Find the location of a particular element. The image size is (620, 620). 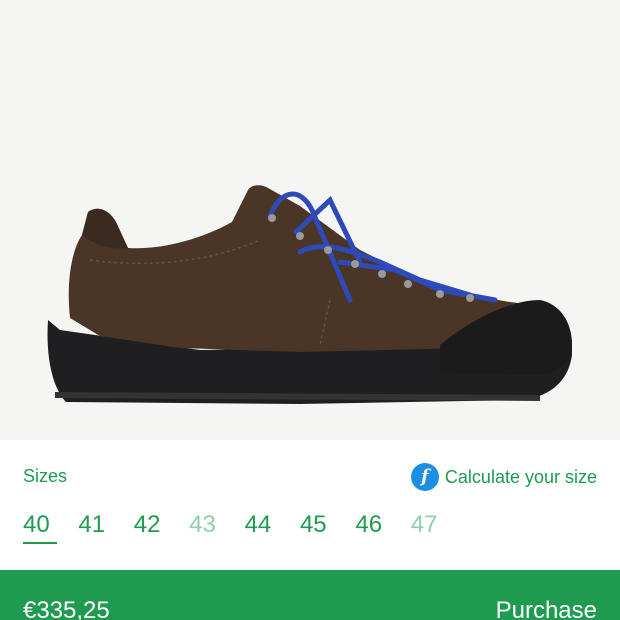

size-option-41: 41 is located at coordinates (105, 528).